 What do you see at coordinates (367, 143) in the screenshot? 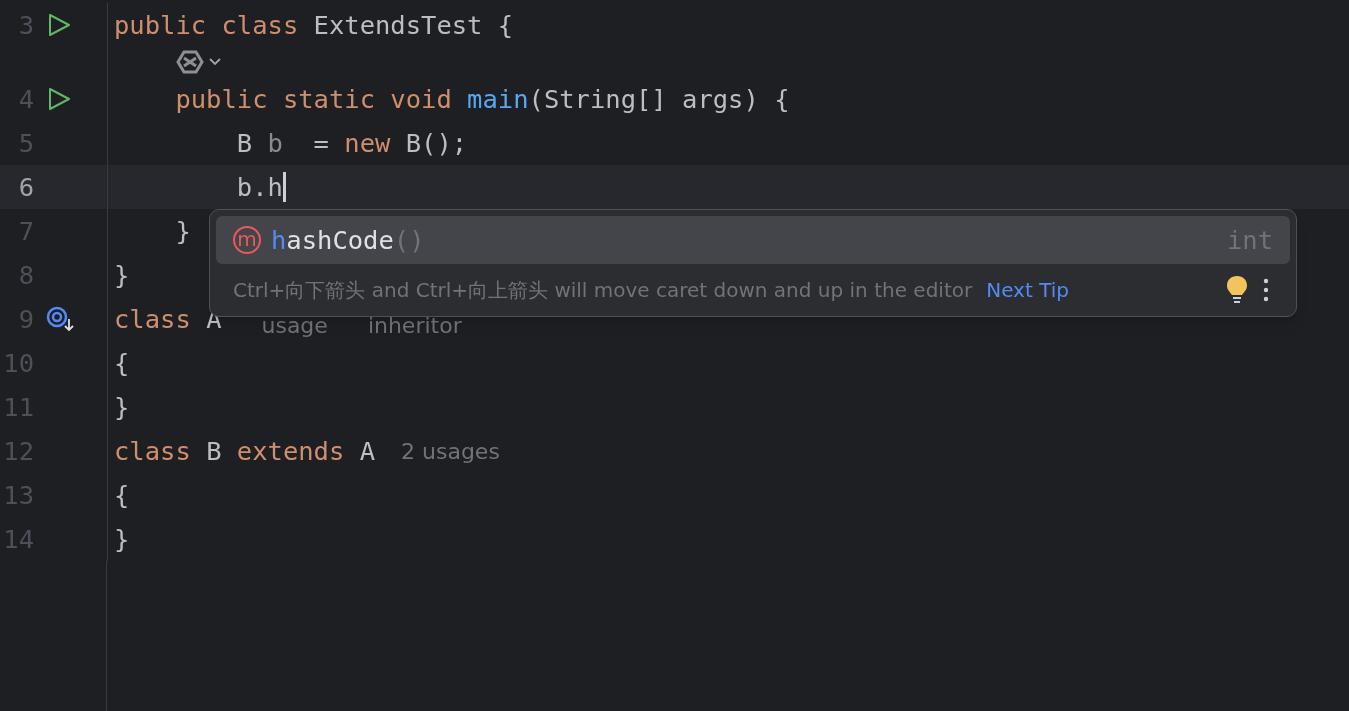
I see `code-token: new` at bounding box center [367, 143].